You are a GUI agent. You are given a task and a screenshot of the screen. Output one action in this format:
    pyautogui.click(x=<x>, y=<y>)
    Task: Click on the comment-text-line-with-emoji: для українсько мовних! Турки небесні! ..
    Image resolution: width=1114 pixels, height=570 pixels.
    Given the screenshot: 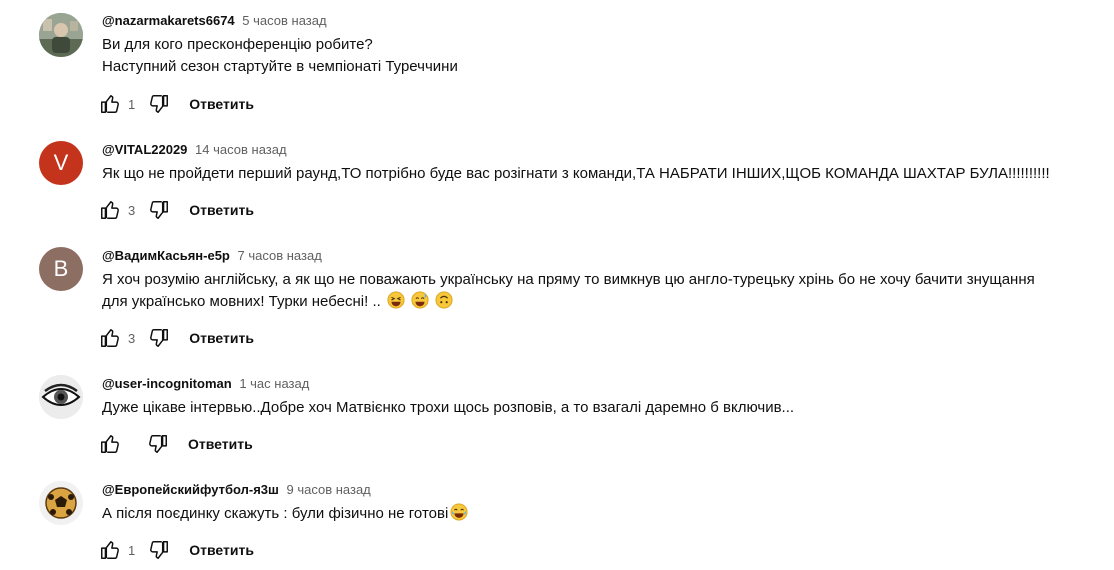 What is the action you would take?
    pyautogui.click(x=604, y=302)
    